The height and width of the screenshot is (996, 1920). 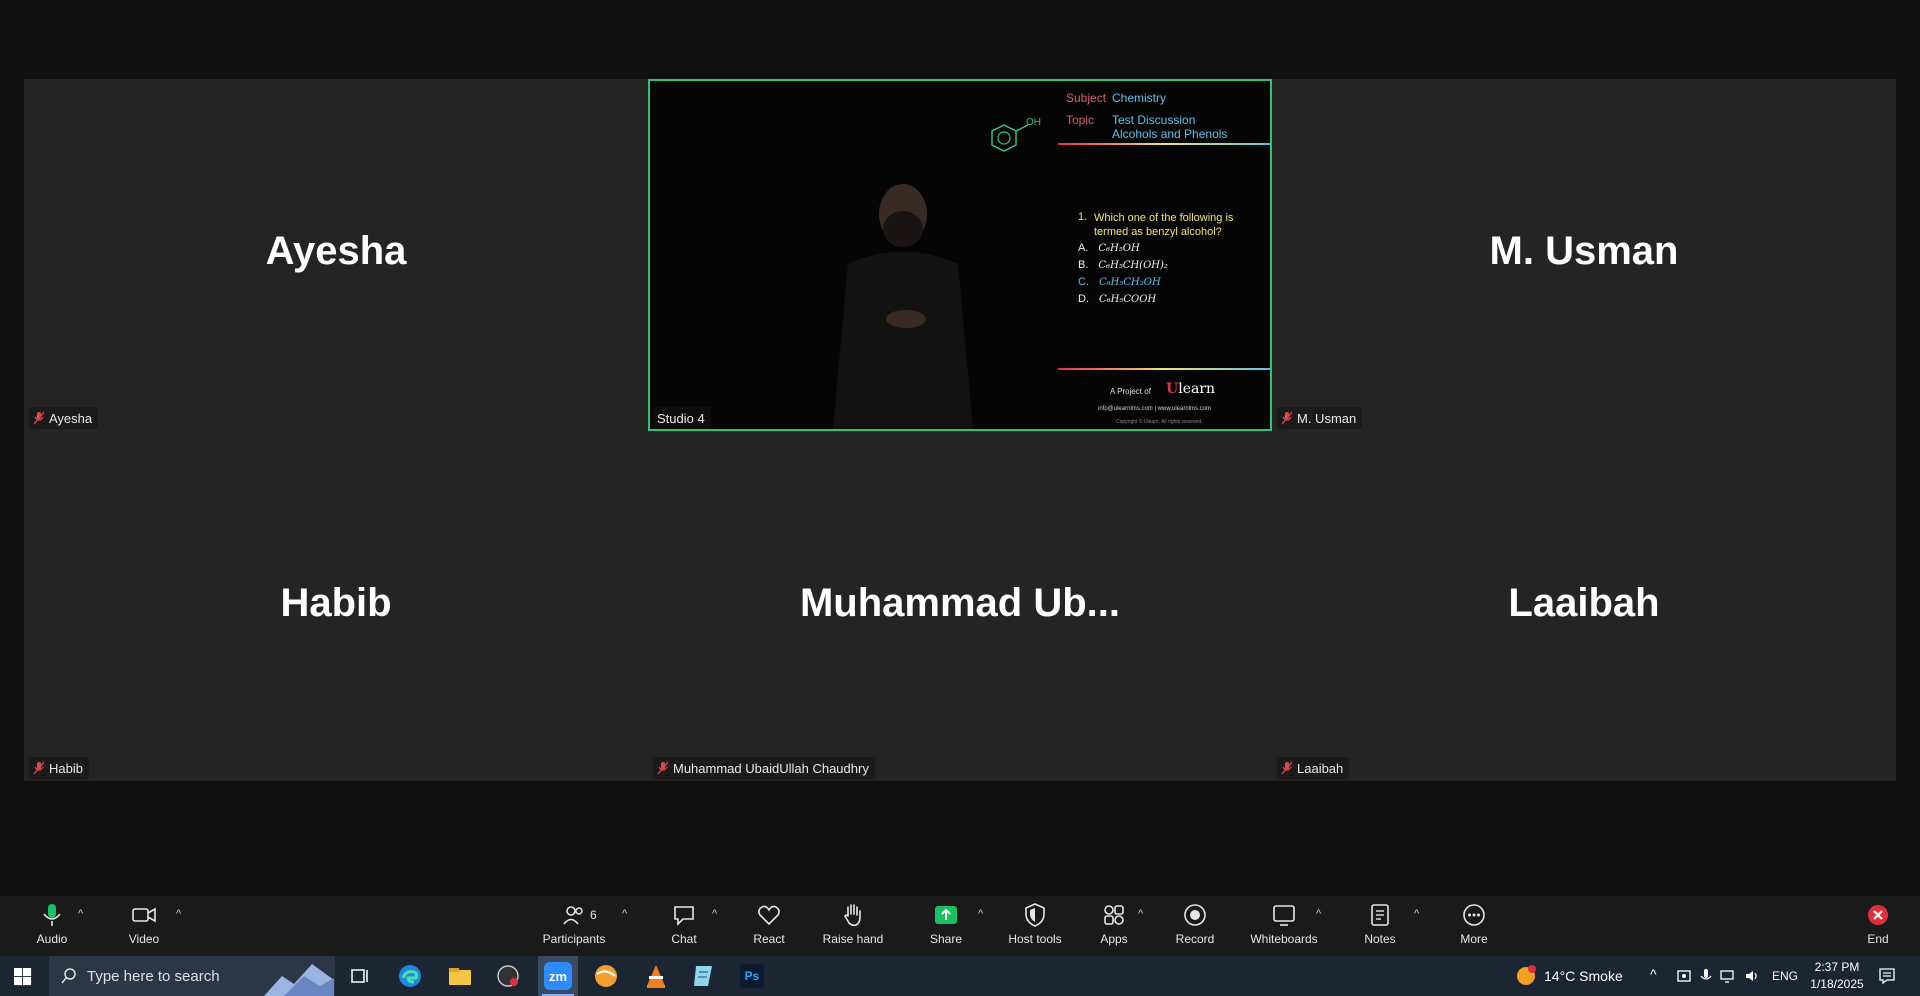 I want to click on molecule-label: OH, so click(x=1033, y=122).